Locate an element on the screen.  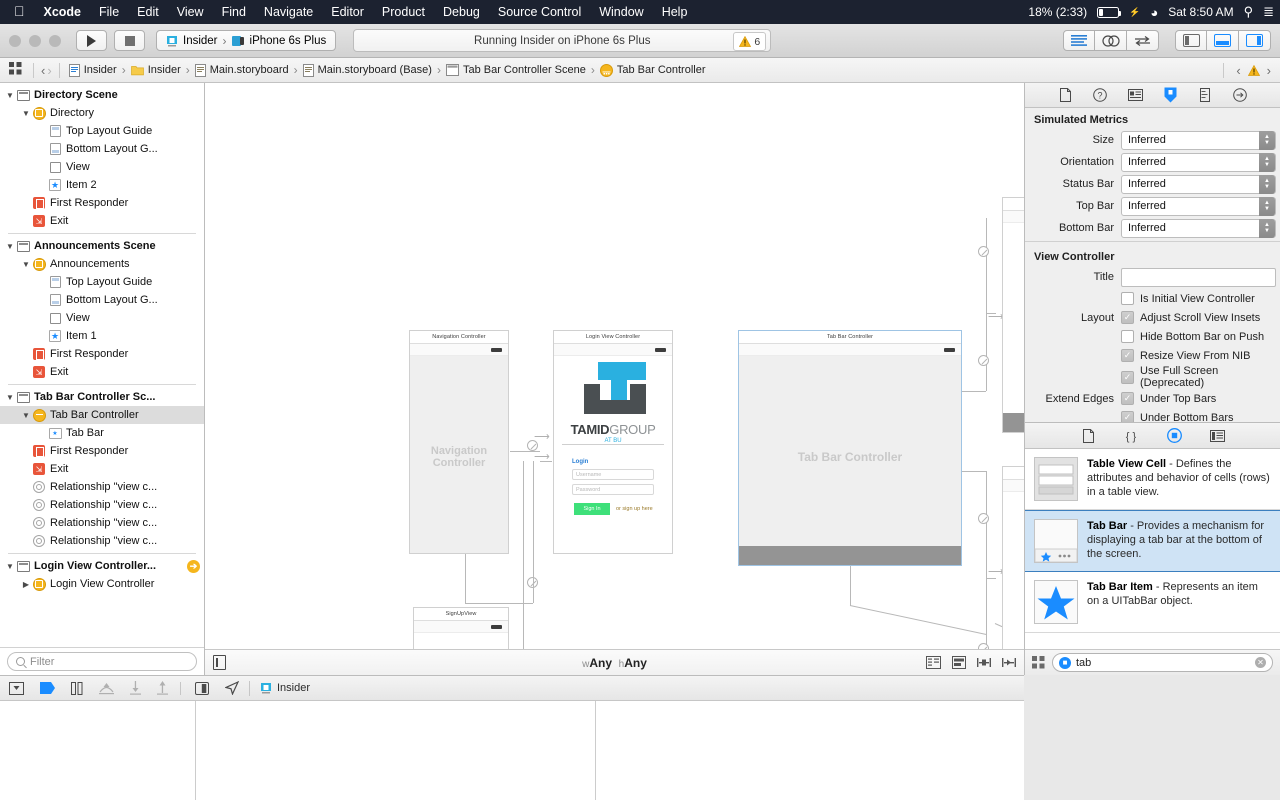
size-class-indicator: wAny hAny is located at coordinates (614, 663).